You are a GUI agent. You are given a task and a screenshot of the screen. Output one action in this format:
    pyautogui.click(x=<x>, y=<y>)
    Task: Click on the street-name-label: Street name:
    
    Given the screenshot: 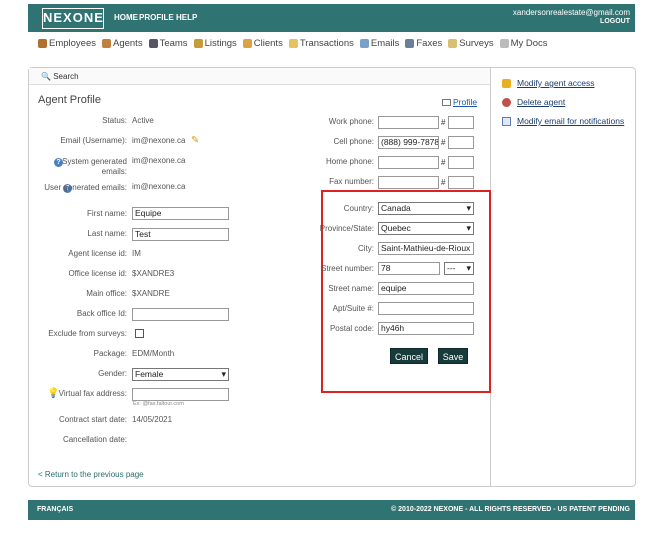 What is the action you would take?
    pyautogui.click(x=351, y=288)
    